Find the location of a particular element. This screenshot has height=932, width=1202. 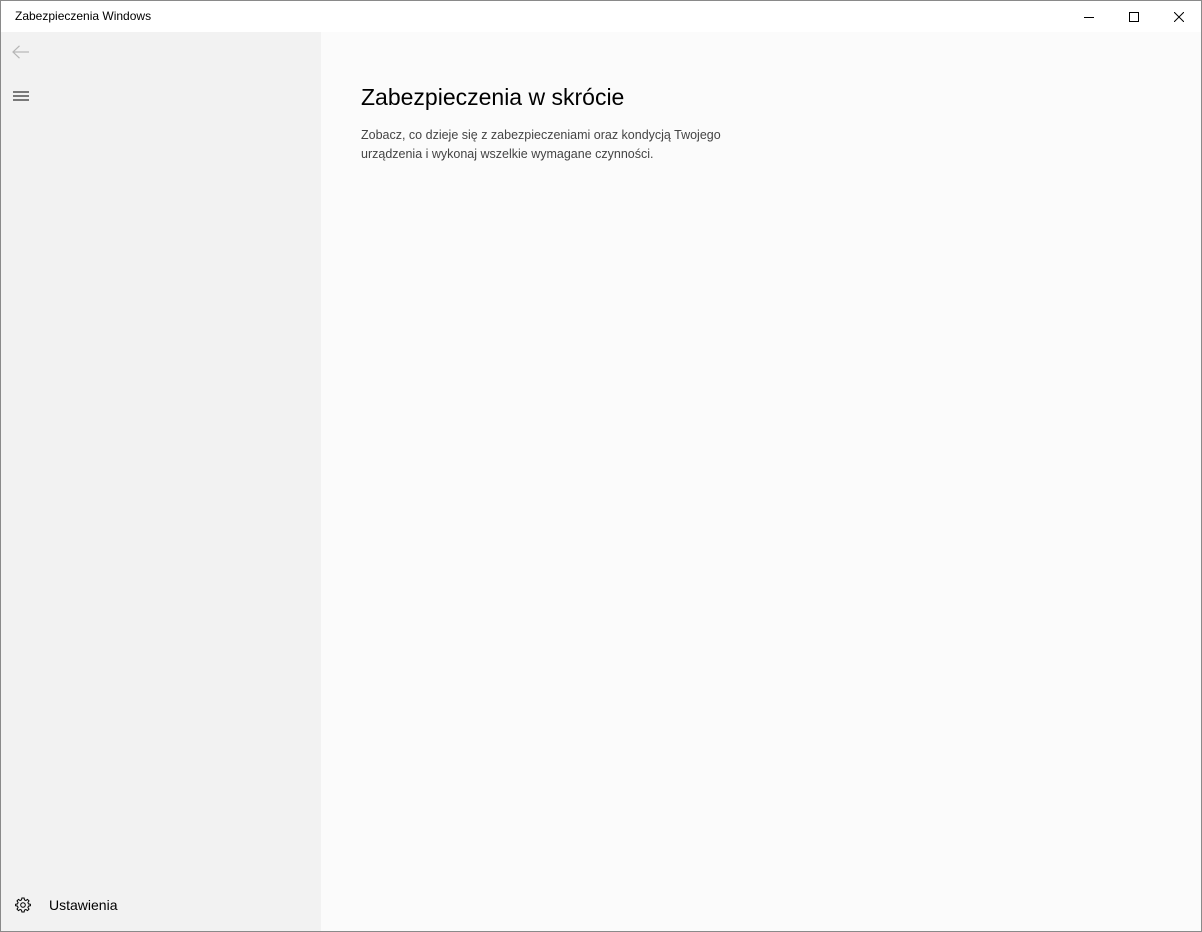

hamburger-menu-icon is located at coordinates (21, 96).